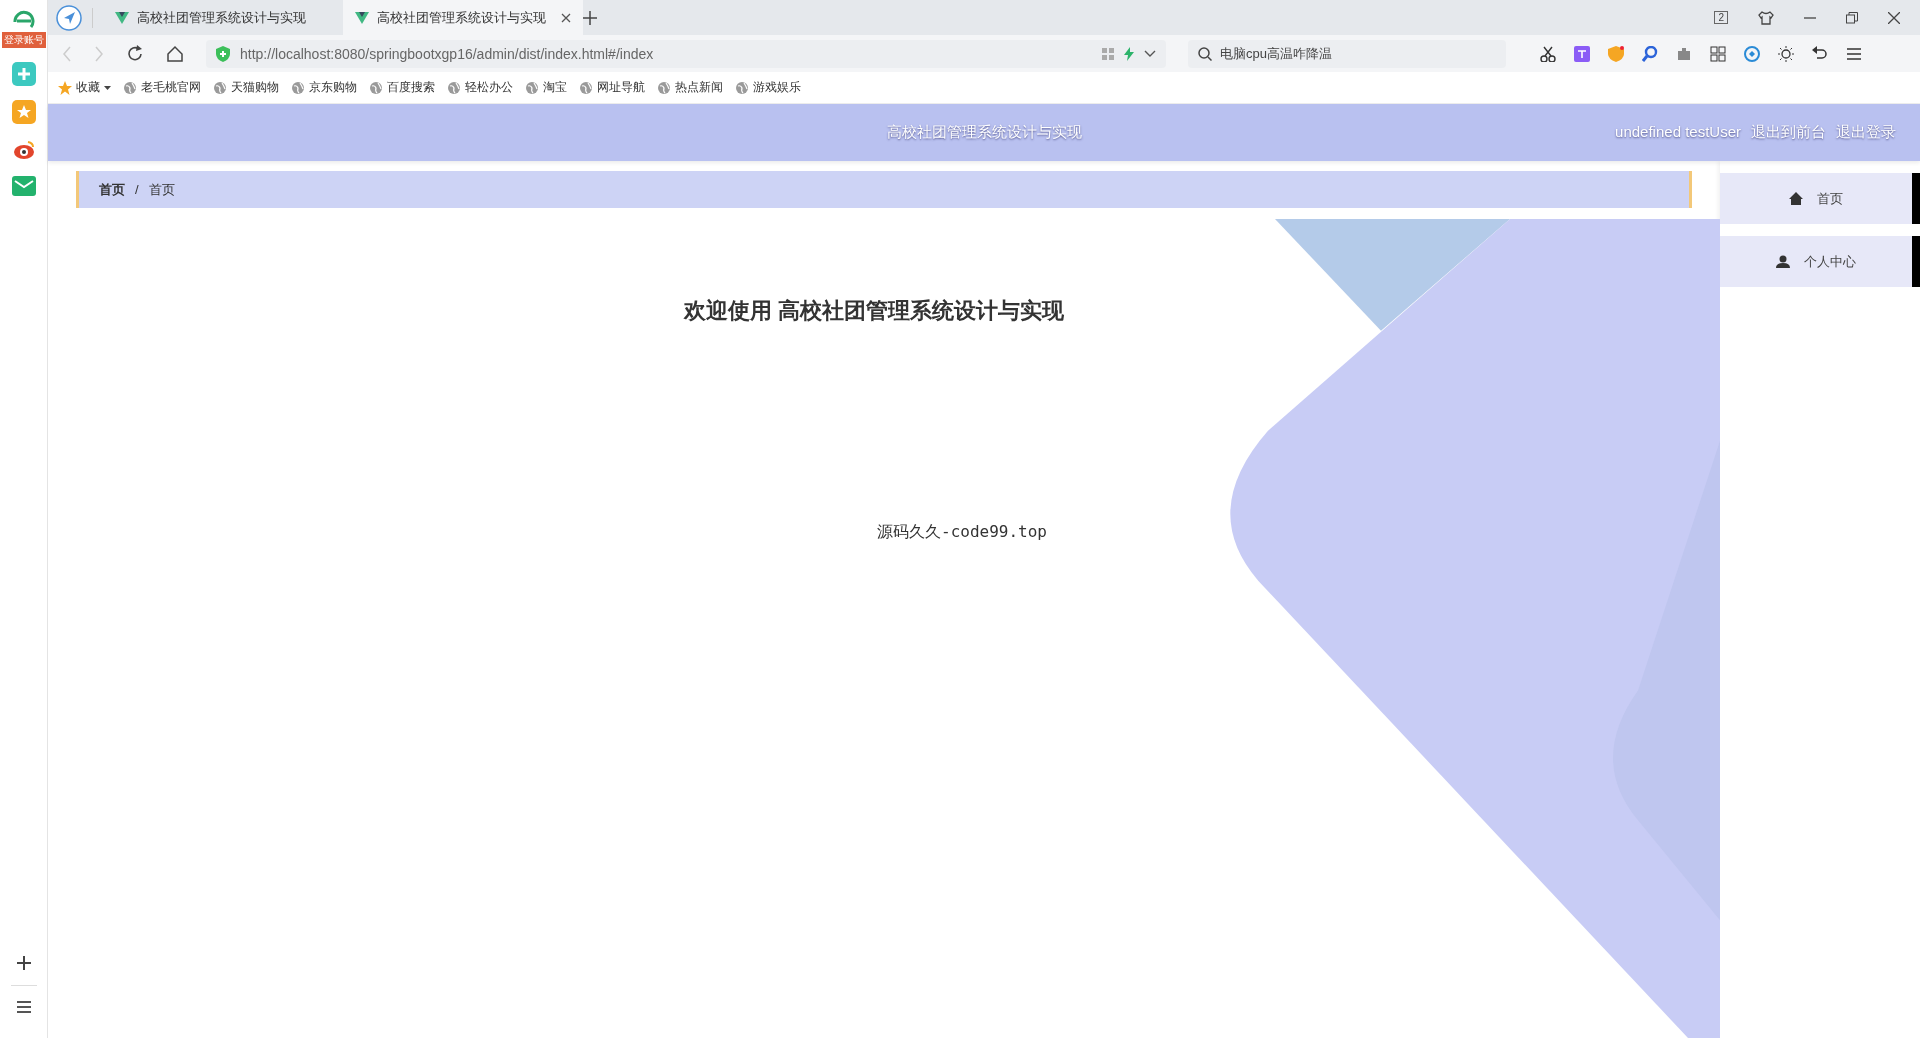 The image size is (1920, 1038). What do you see at coordinates (612, 87) in the screenshot?
I see `bookmark-link: 网址导航` at bounding box center [612, 87].